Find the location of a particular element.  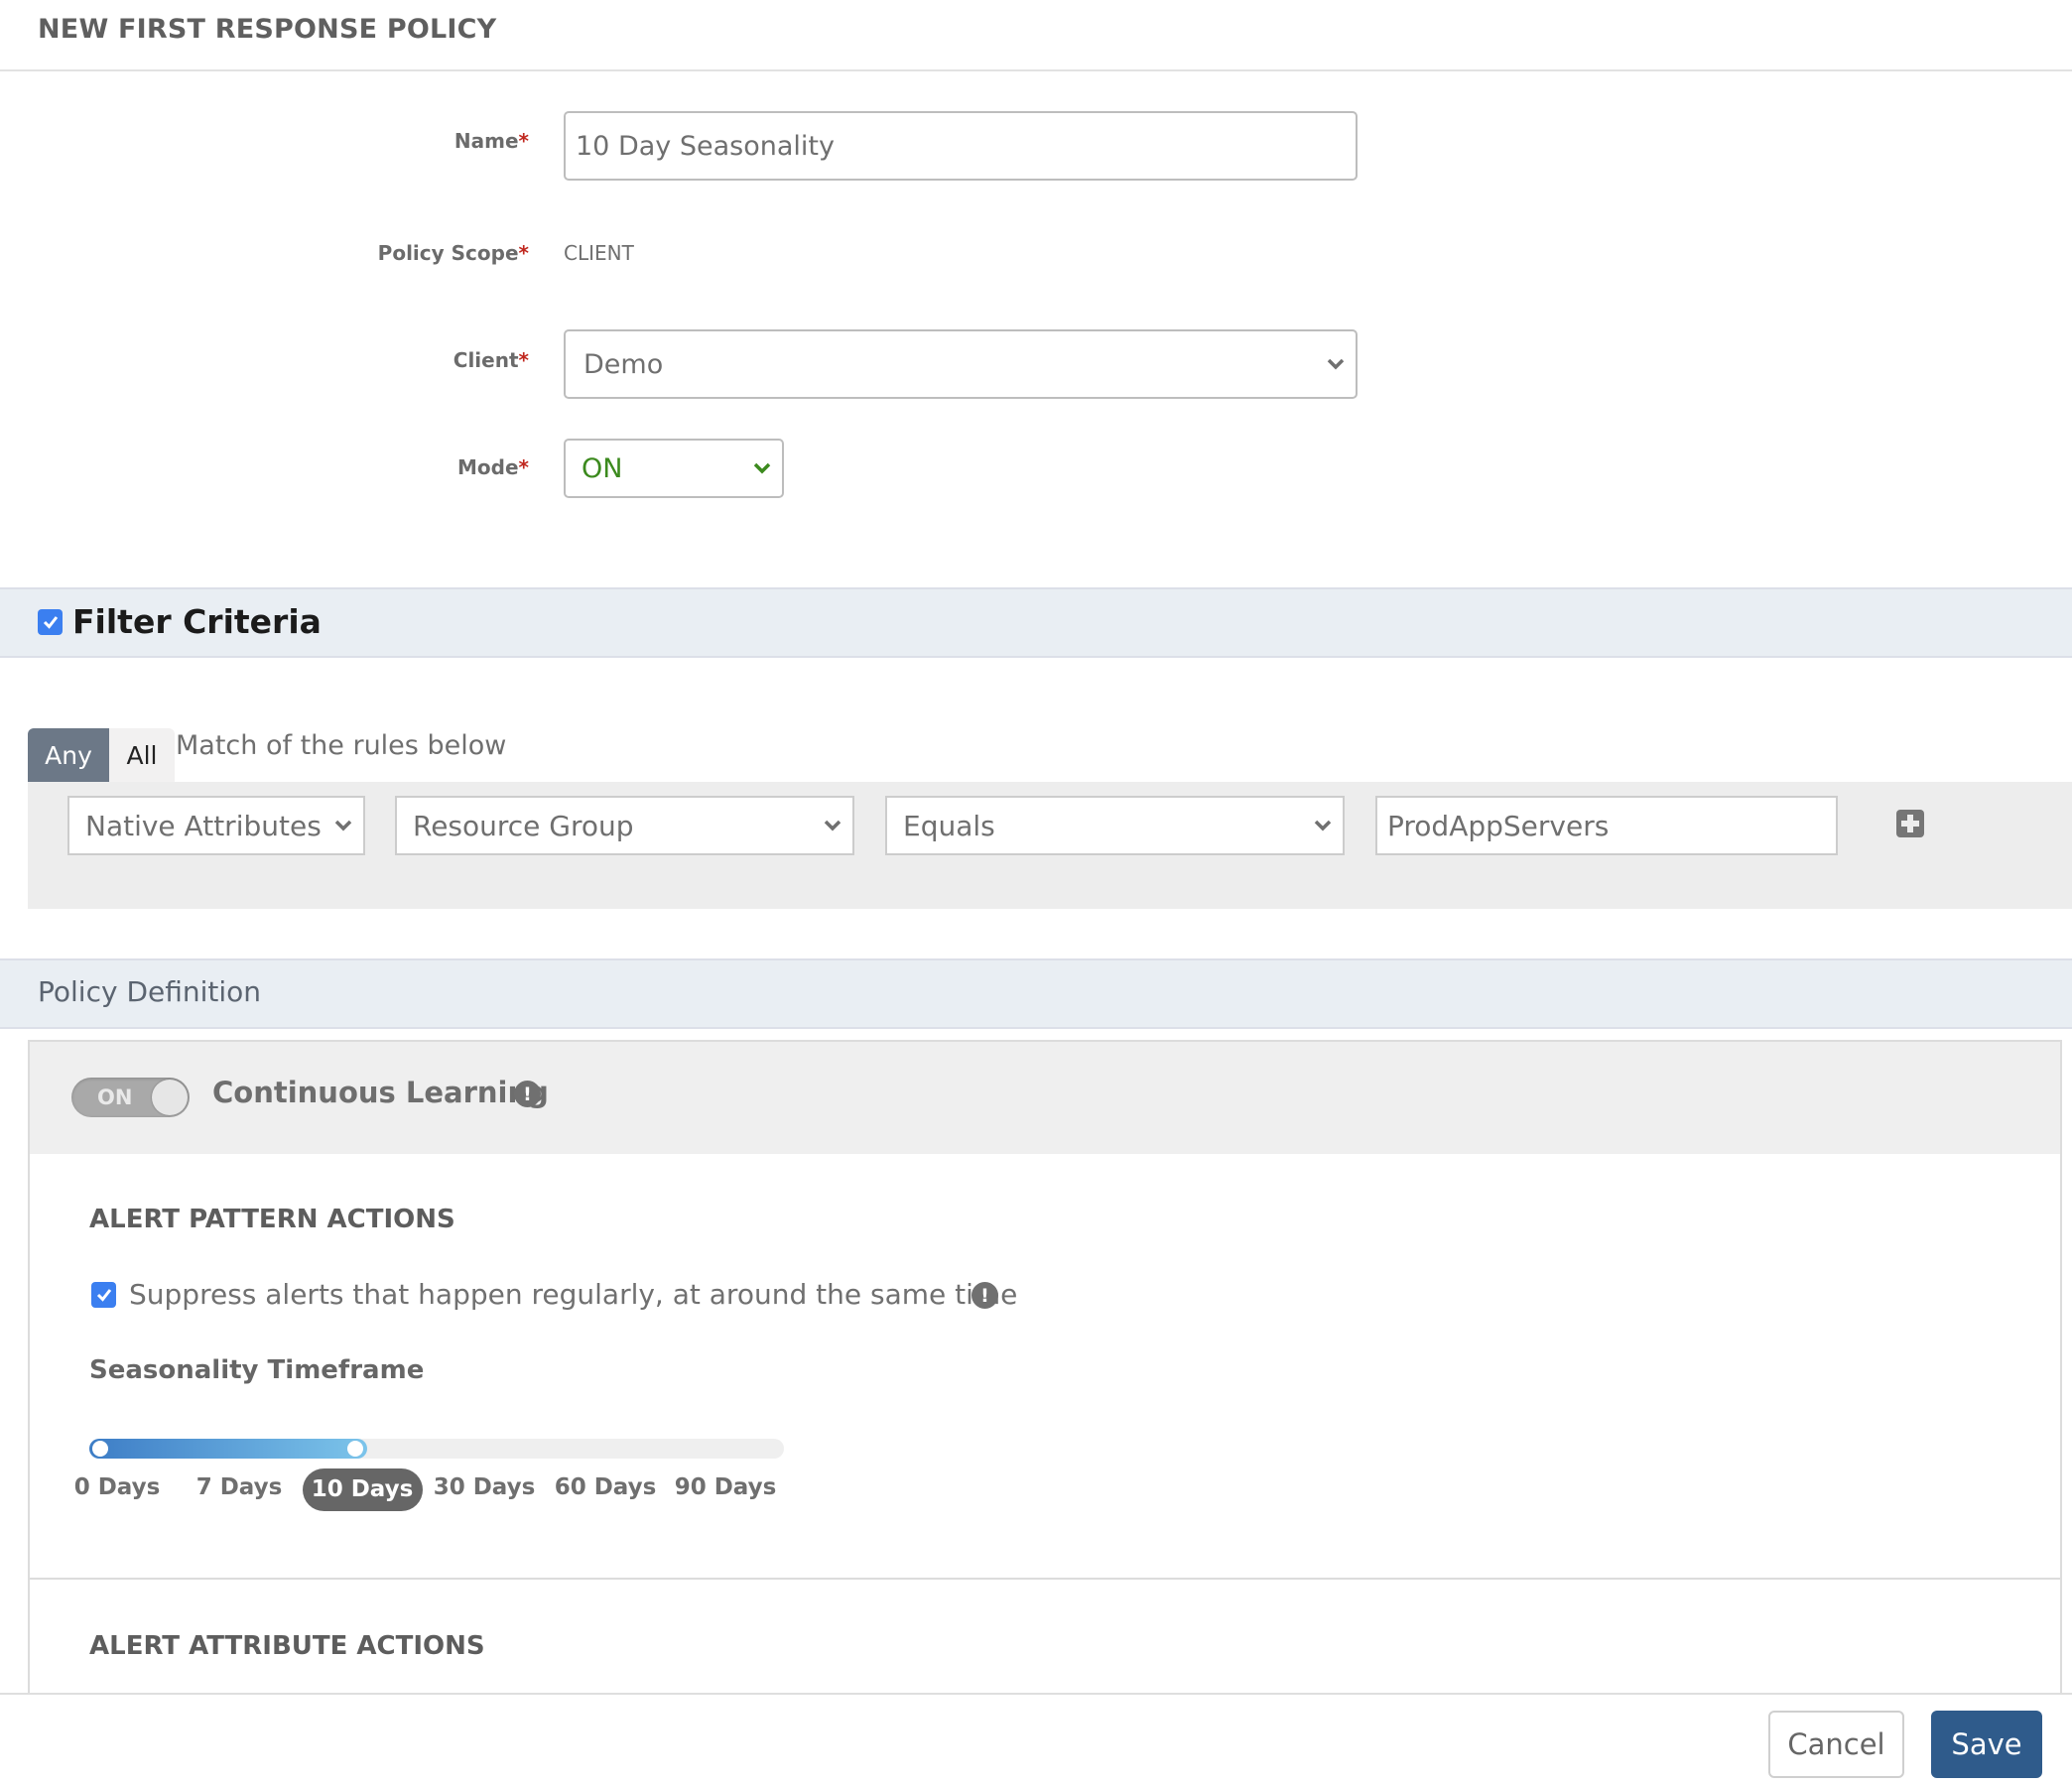

slider-handle-start is located at coordinates (100, 1449).